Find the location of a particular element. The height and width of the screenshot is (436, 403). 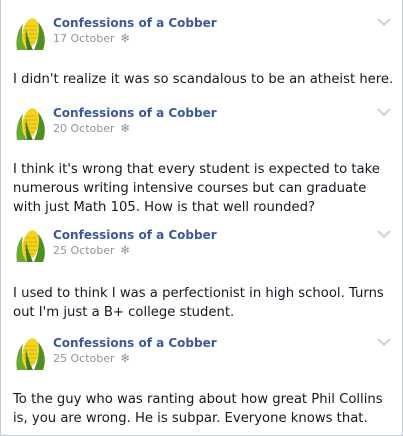

post-meta: 20 October ✻ is located at coordinates (91, 128).